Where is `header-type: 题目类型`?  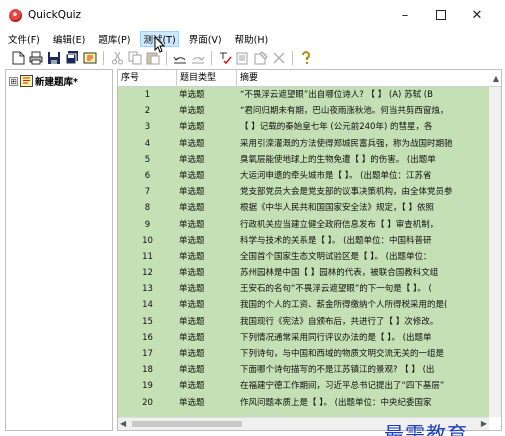 header-type: 题目类型 is located at coordinates (207, 78).